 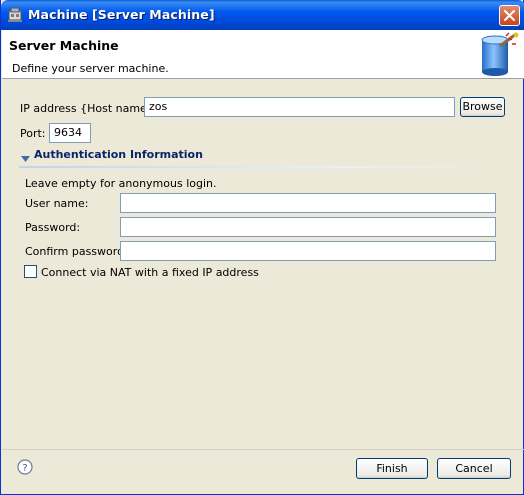 I want to click on auth-section-header: Authentication Information, so click(x=254, y=156).